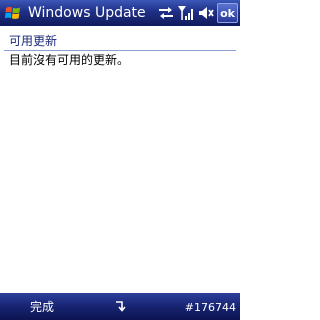 The height and width of the screenshot is (320, 320). Describe the element at coordinates (13, 13) in the screenshot. I see `windows-start-icon` at that location.